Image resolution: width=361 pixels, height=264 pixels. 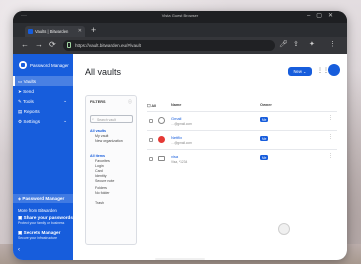 I want to click on more-from-label: More from Bitwarden, so click(x=37, y=210).